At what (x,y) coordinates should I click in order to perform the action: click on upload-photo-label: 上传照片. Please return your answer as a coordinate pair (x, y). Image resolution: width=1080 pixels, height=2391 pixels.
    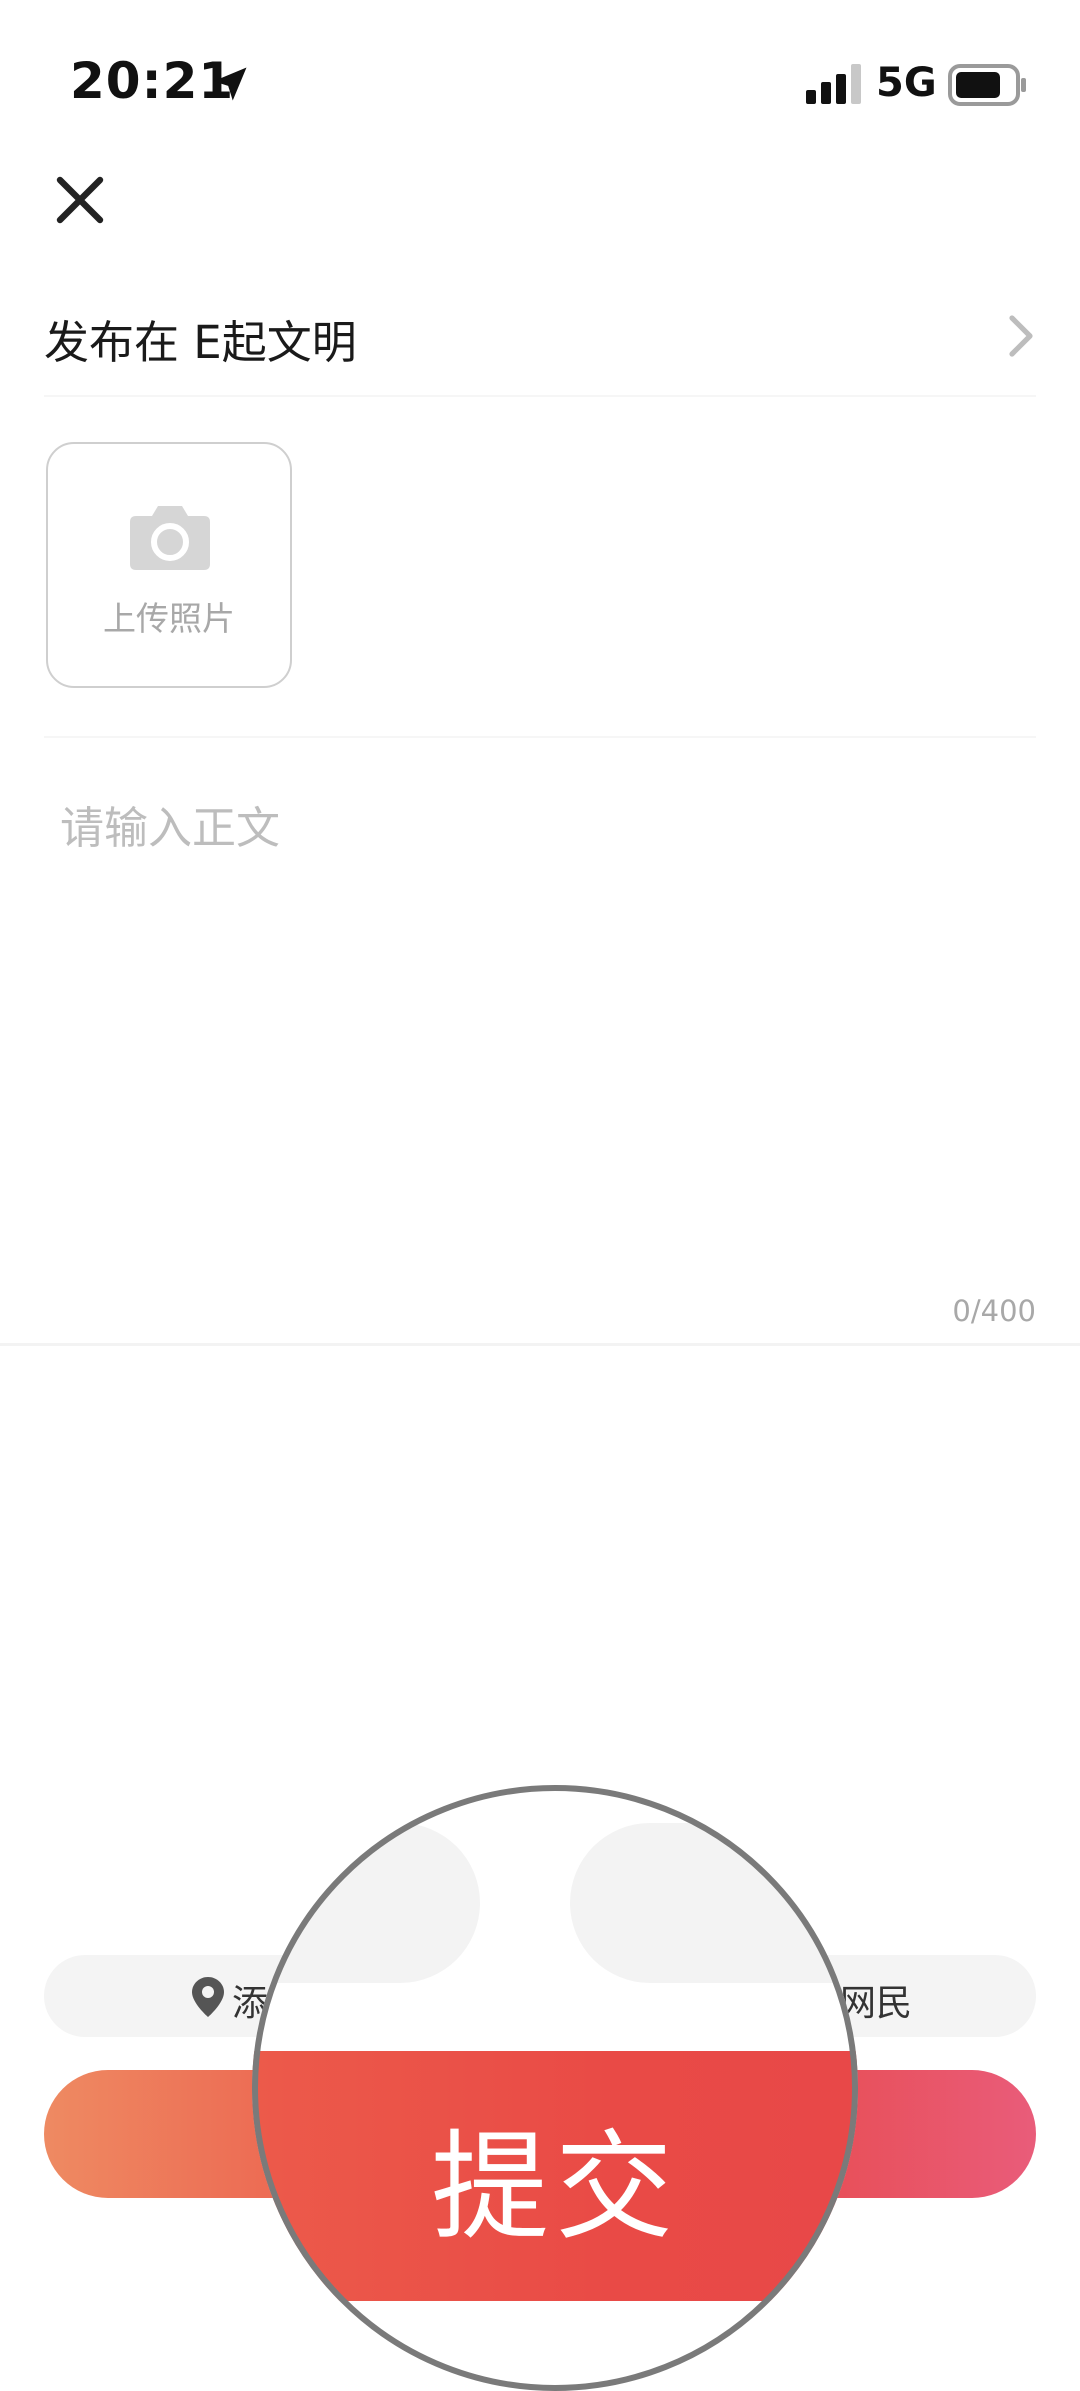
    Looking at the image, I should click on (169, 618).